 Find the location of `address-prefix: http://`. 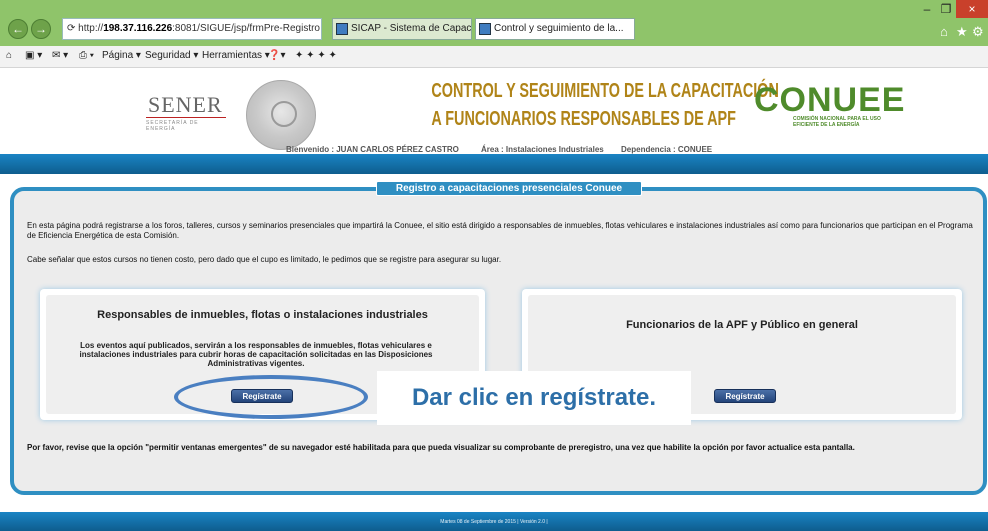

address-prefix: http:// is located at coordinates (91, 28).